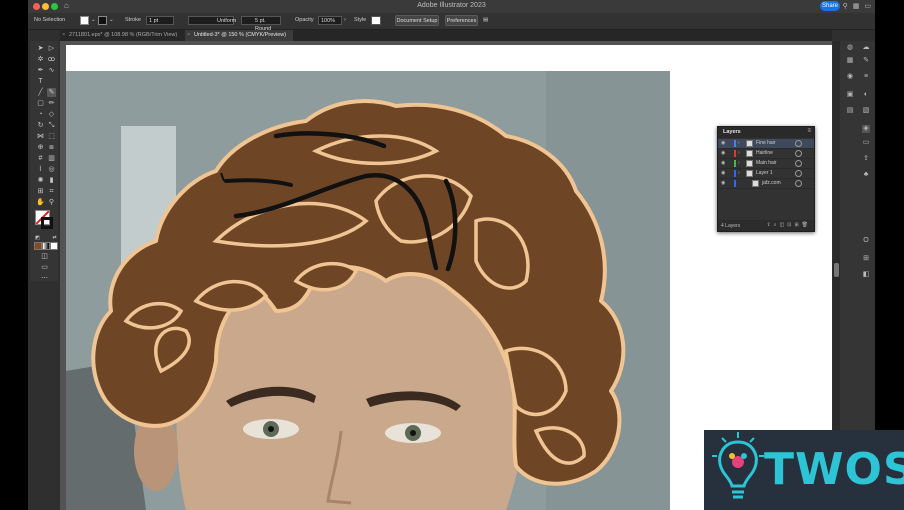  I want to click on selection-tool-icon: ➤, so click(40, 48).